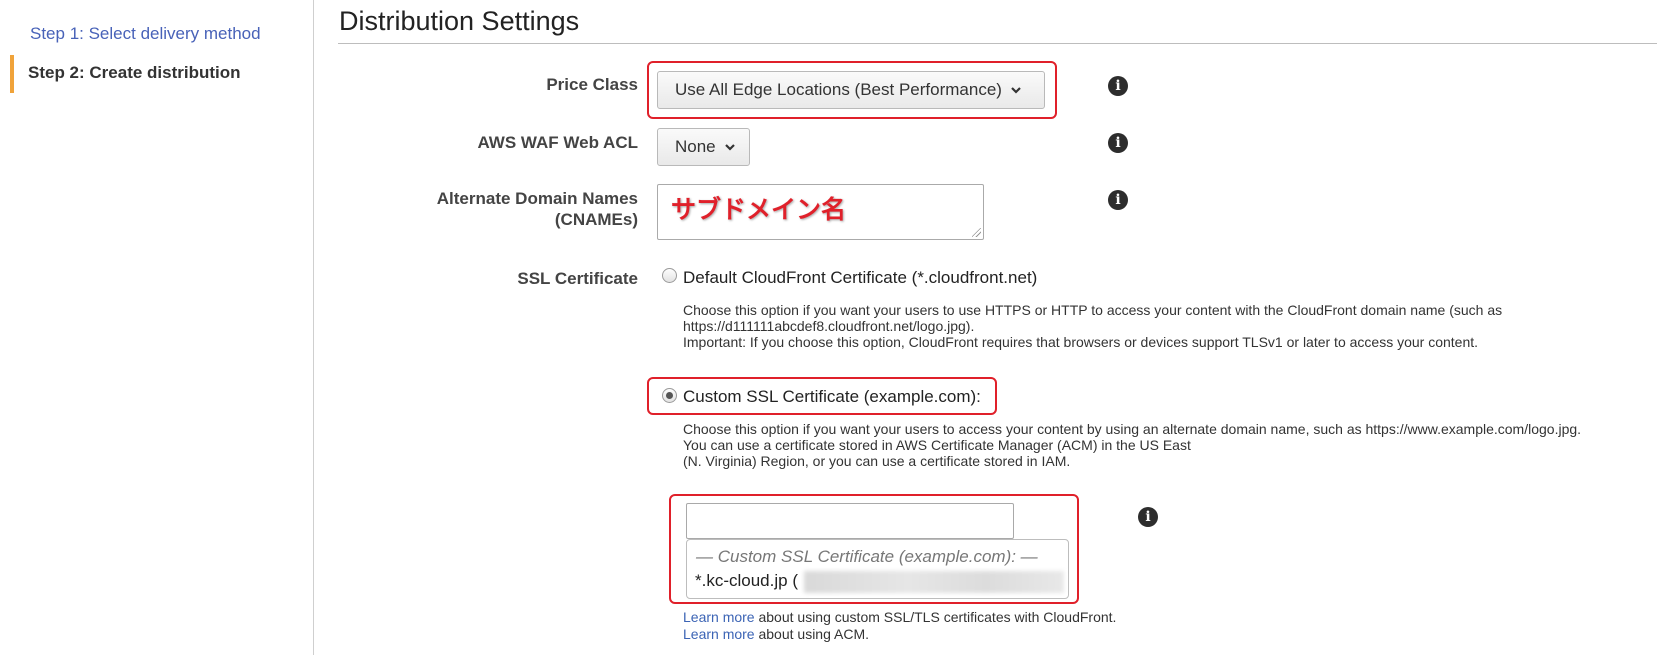  I want to click on custom-cert-label: Custom SSL Certificate (example.com):, so click(832, 397).